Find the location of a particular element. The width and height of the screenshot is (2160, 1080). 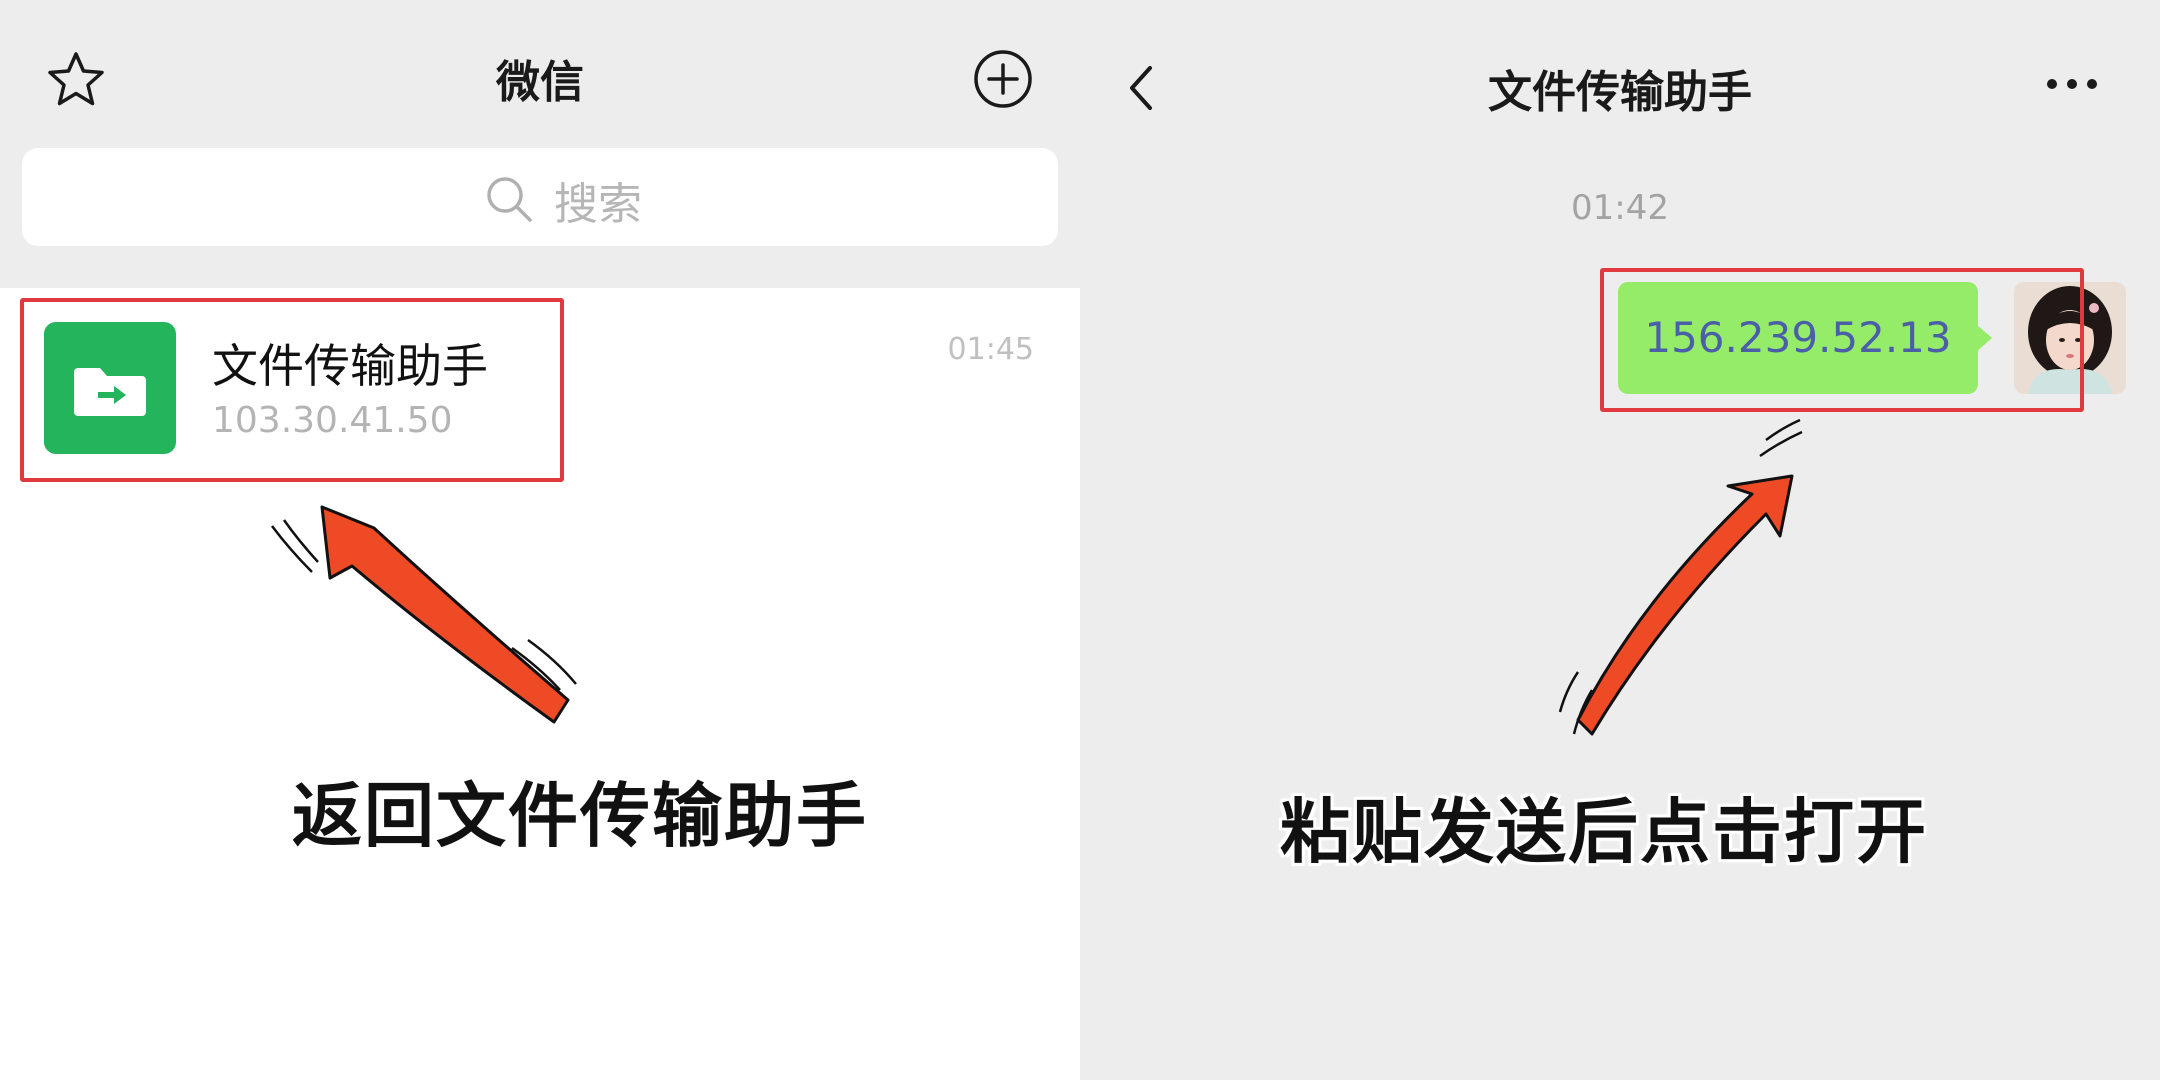

instruction-caption: 返回文件传输助手 is located at coordinates (579, 816).